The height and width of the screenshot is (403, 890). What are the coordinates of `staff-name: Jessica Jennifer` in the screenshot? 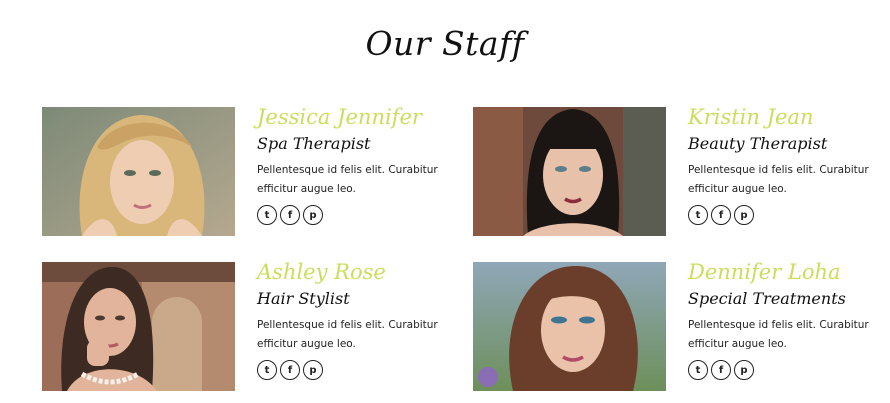 It's located at (339, 117).